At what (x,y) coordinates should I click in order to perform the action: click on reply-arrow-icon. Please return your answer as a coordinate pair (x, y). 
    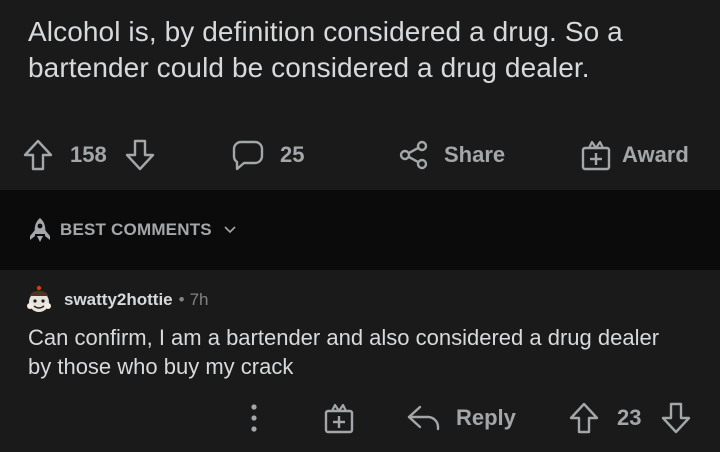
    Looking at the image, I should click on (423, 418).